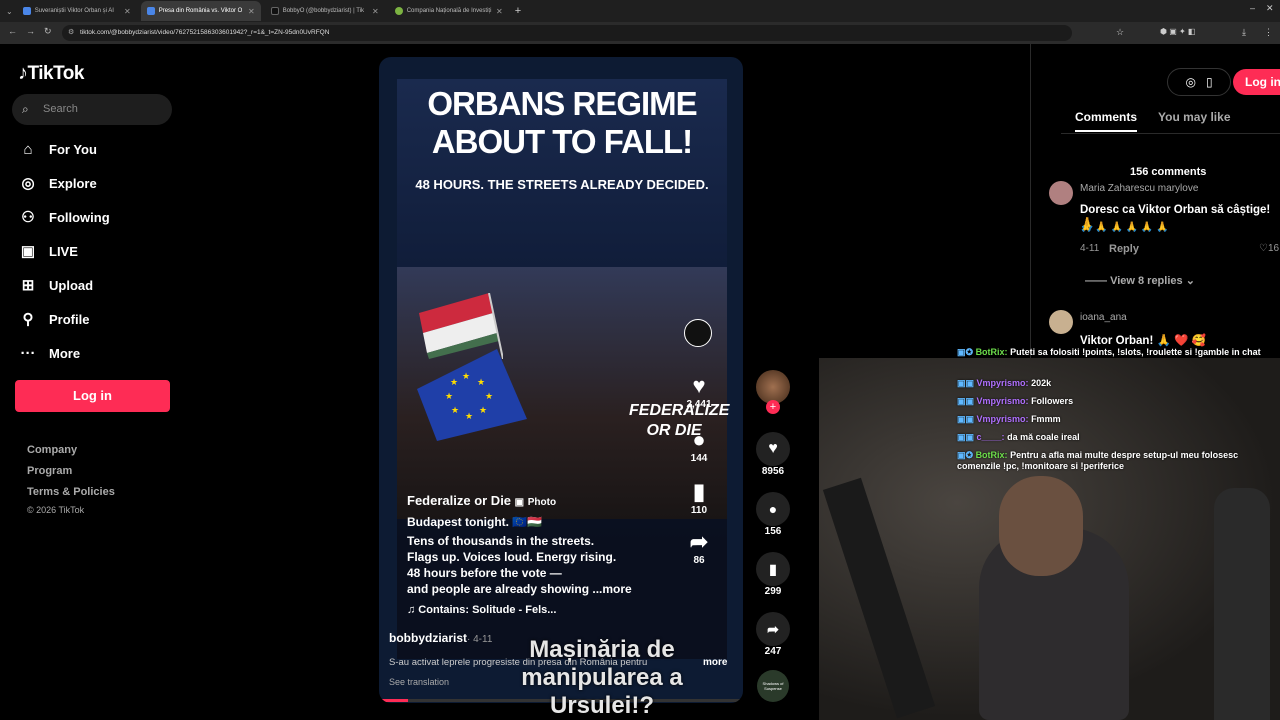  Describe the element at coordinates (1124, 249) in the screenshot. I see `reply-button: Reply` at that location.